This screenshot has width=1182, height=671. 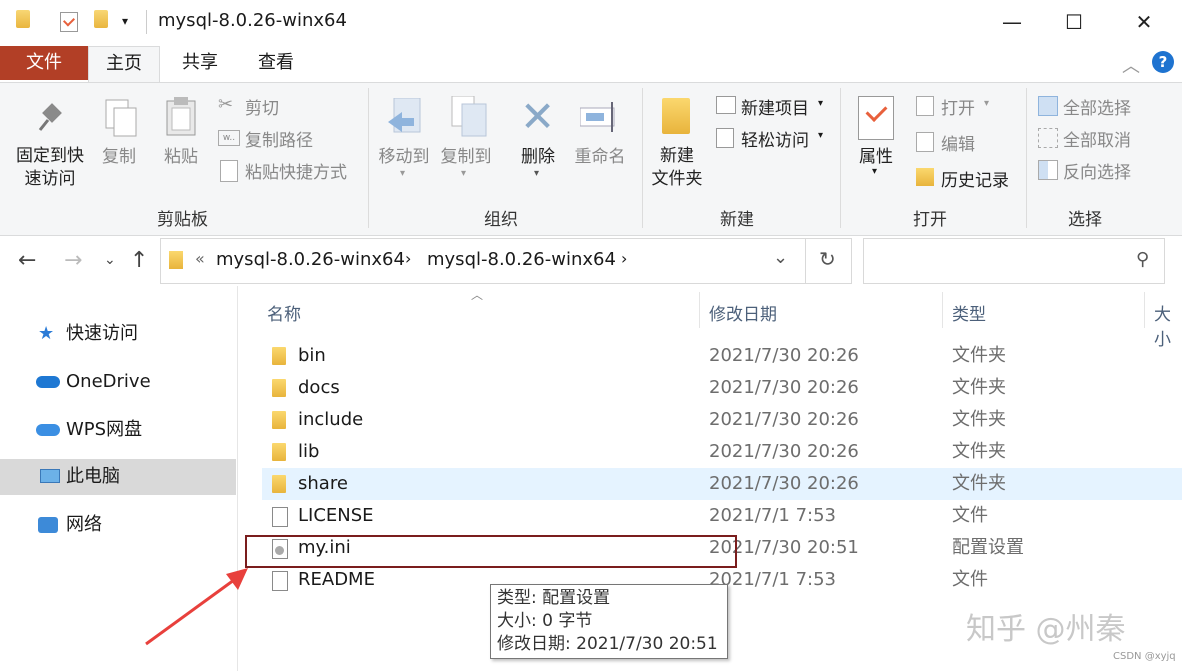 I want to click on new-item-button: 新建项目, so click(x=775, y=106).